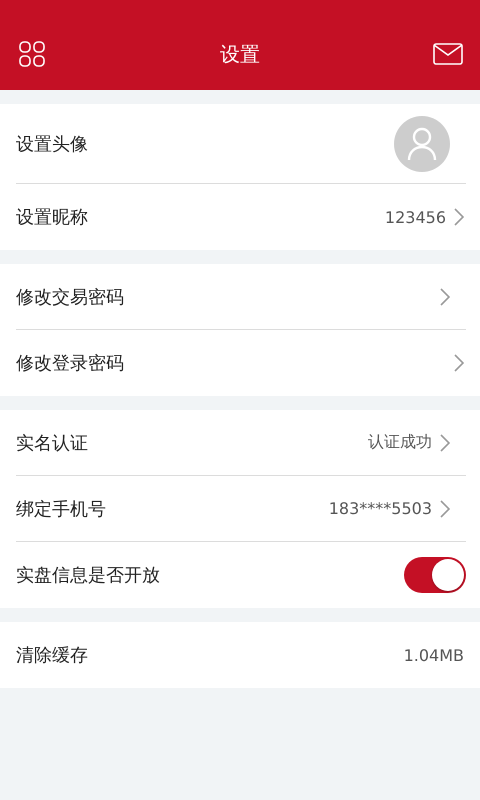 The width and height of the screenshot is (480, 800). Describe the element at coordinates (52, 442) in the screenshot. I see `row-label: 实名认证` at that location.